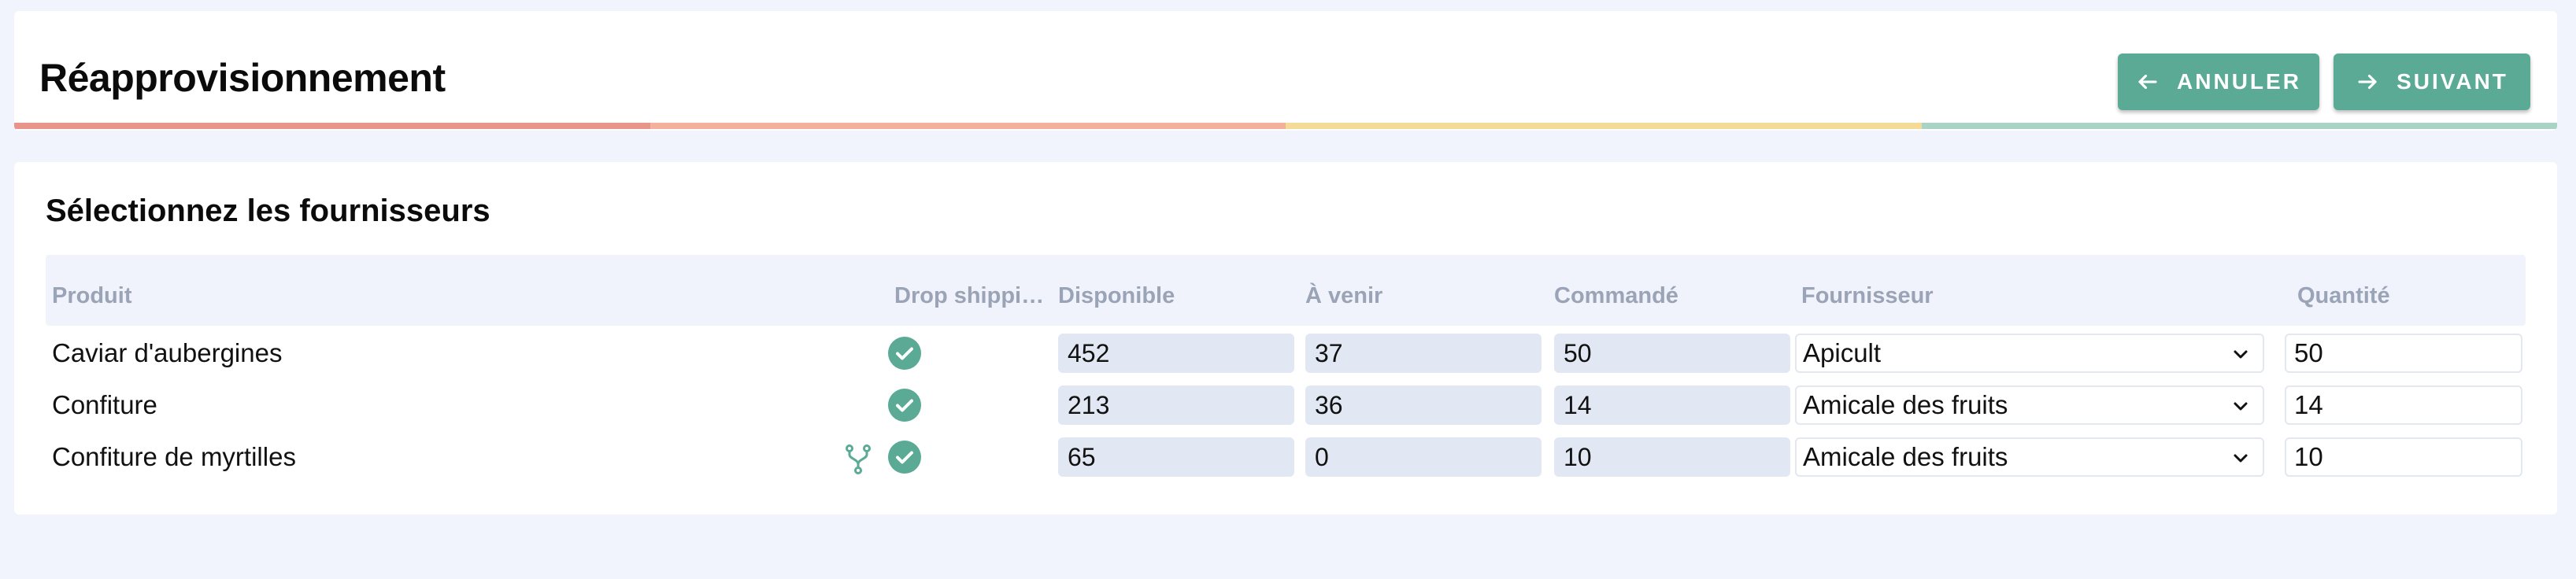  Describe the element at coordinates (1176, 457) in the screenshot. I see `available-value: 65` at that location.